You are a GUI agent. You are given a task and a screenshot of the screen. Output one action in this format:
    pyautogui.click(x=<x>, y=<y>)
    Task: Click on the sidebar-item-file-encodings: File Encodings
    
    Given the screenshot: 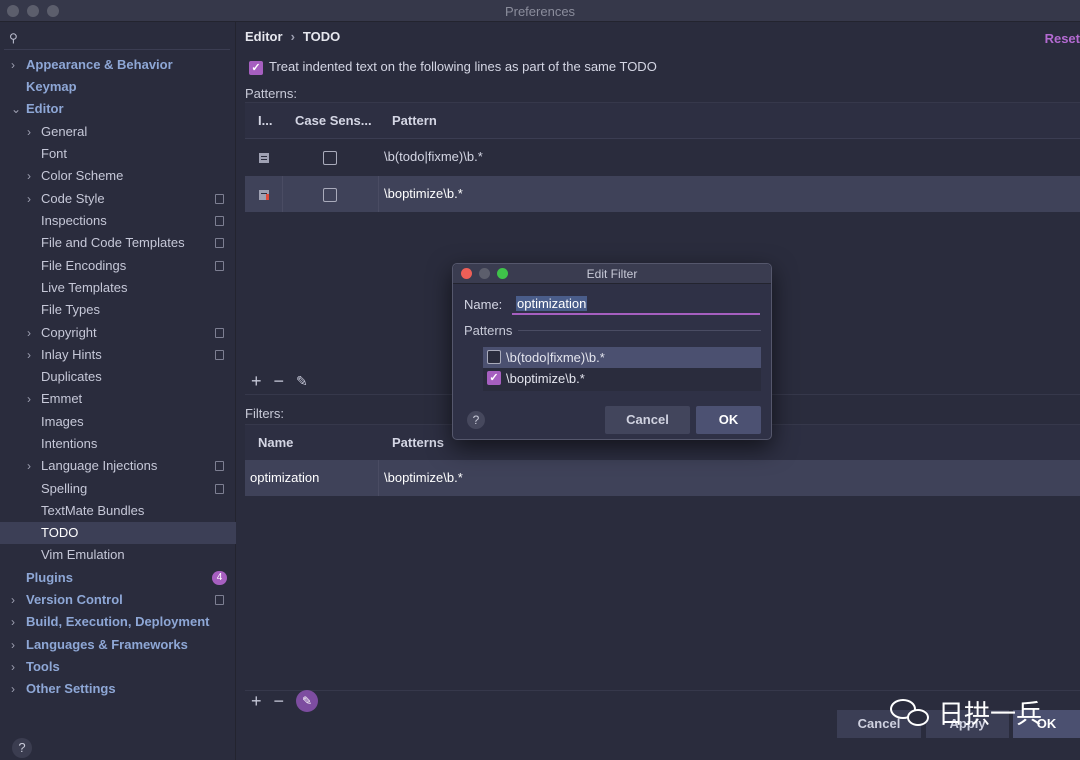 What is the action you would take?
    pyautogui.click(x=118, y=266)
    